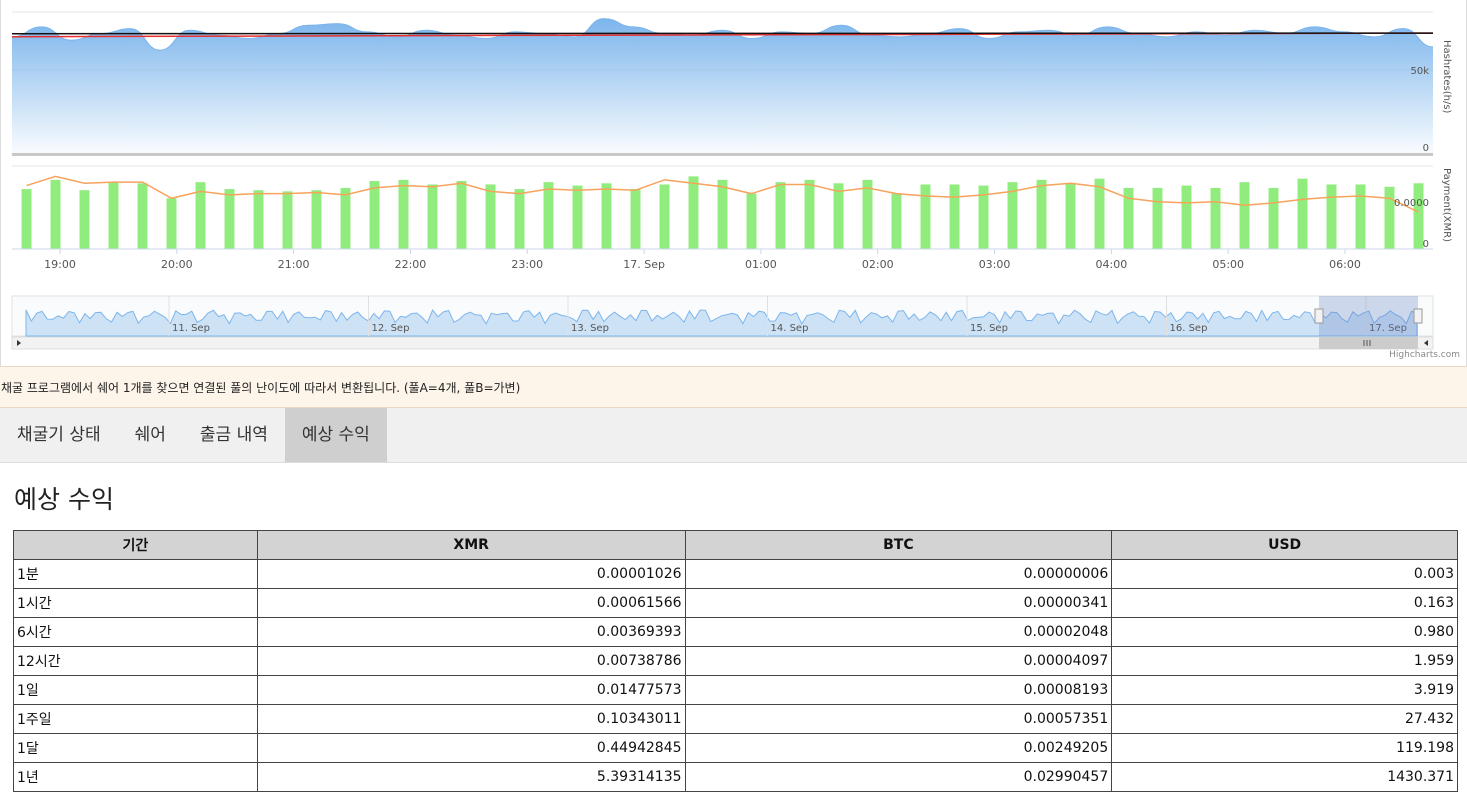 This screenshot has height=810, width=1467. Describe the element at coordinates (1284, 777) in the screenshot. I see `usd-cell: 1430.371` at that location.